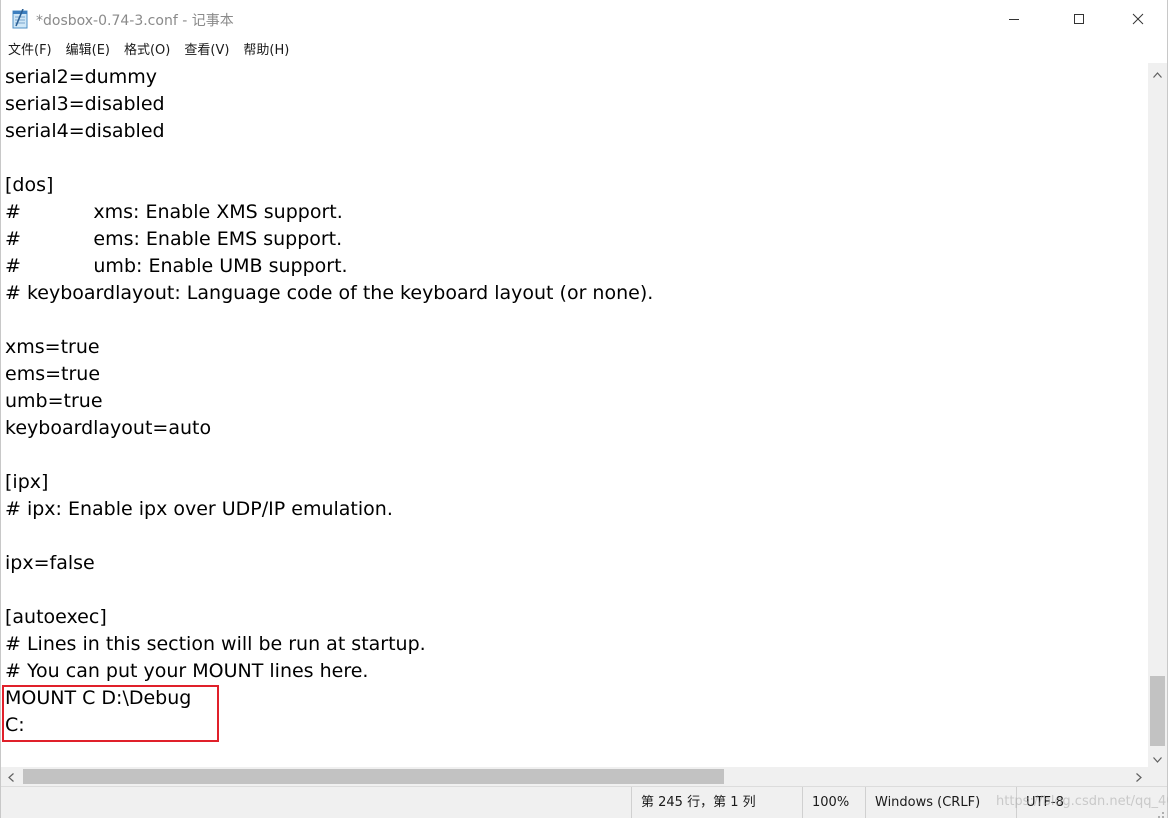 The height and width of the screenshot is (823, 1168). What do you see at coordinates (81, 77) in the screenshot?
I see `editor-line: serial2=dummy` at bounding box center [81, 77].